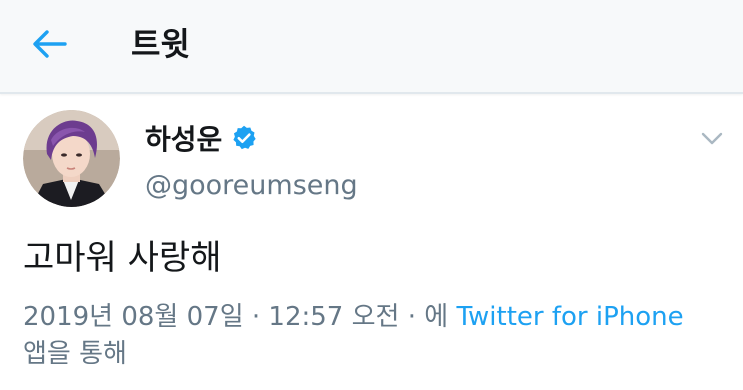 The width and height of the screenshot is (743, 390). I want to click on display-name: 하성운, so click(183, 138).